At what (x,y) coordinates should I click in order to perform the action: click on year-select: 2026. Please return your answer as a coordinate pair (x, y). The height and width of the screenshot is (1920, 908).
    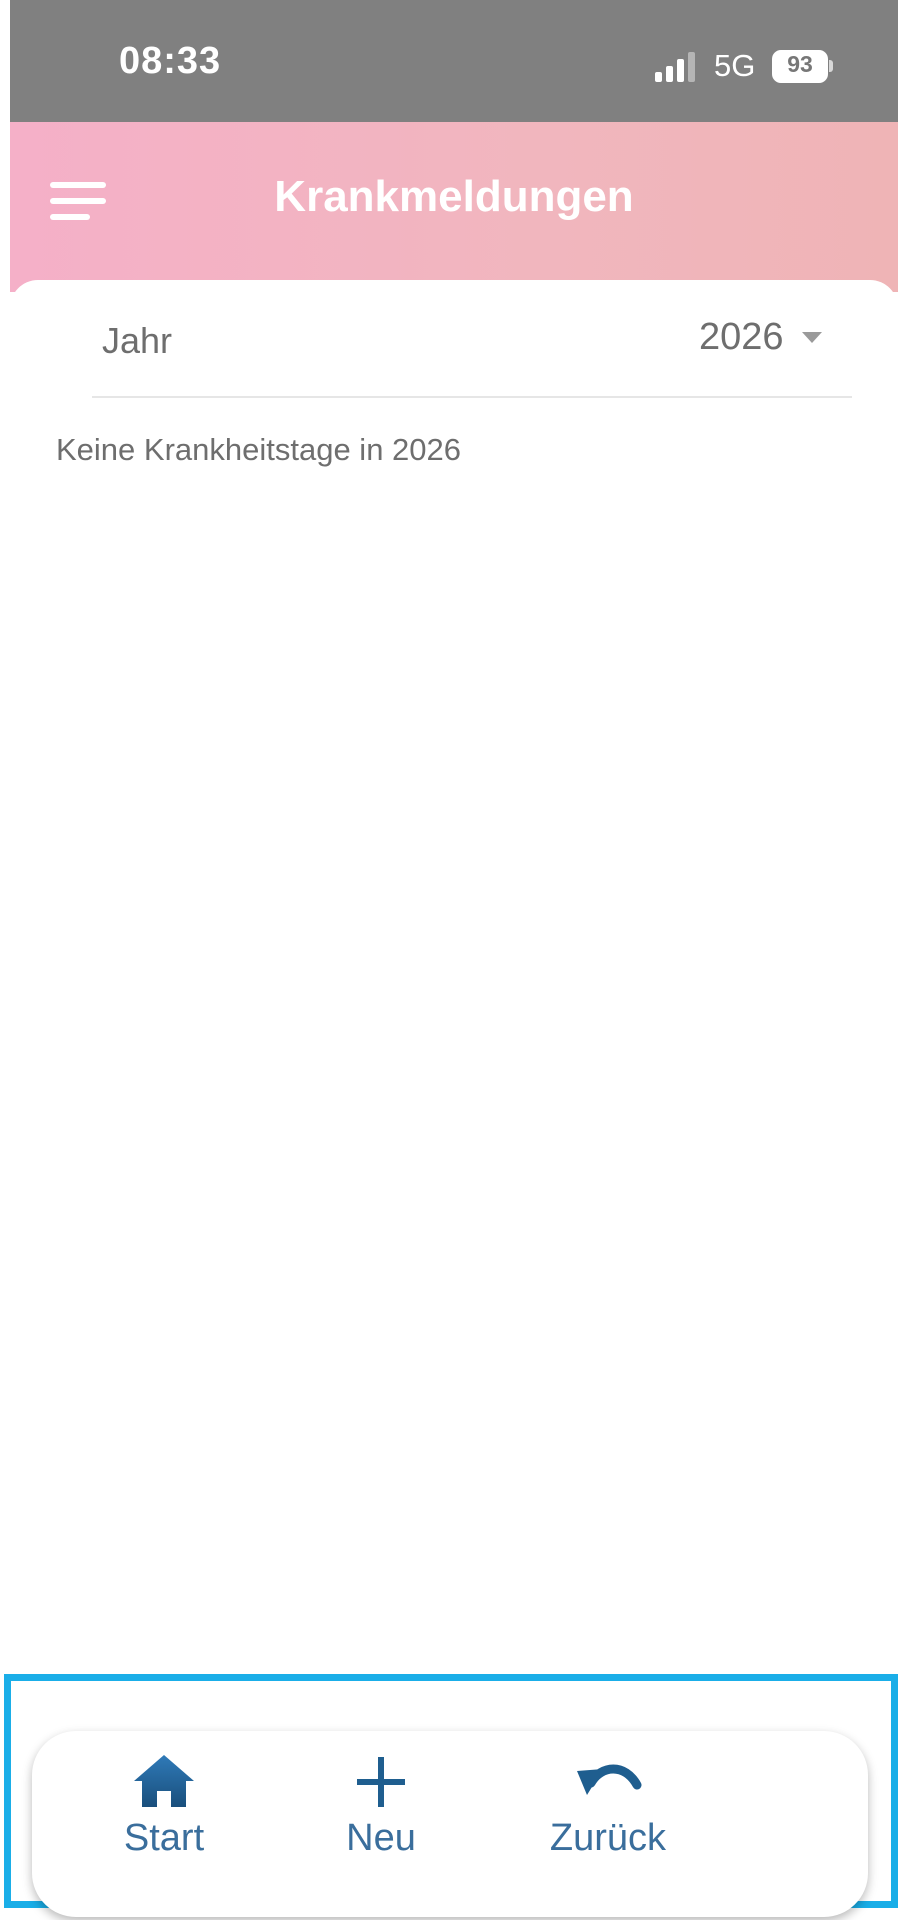
    Looking at the image, I should click on (760, 346).